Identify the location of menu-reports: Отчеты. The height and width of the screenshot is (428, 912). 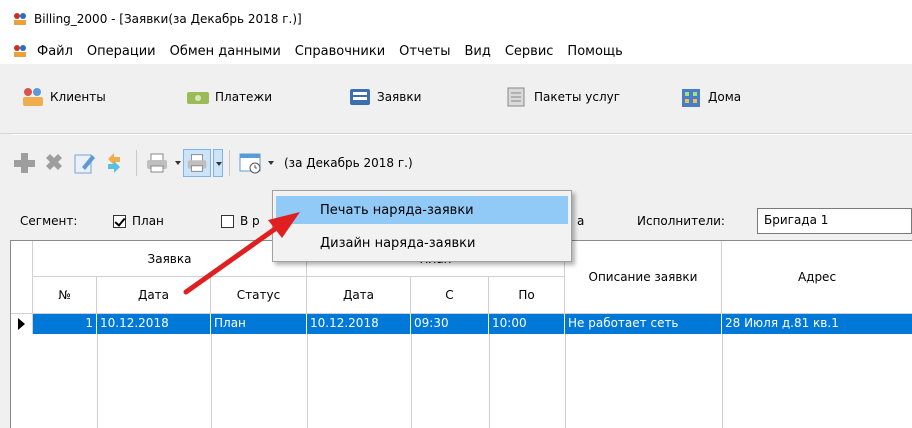
(424, 51).